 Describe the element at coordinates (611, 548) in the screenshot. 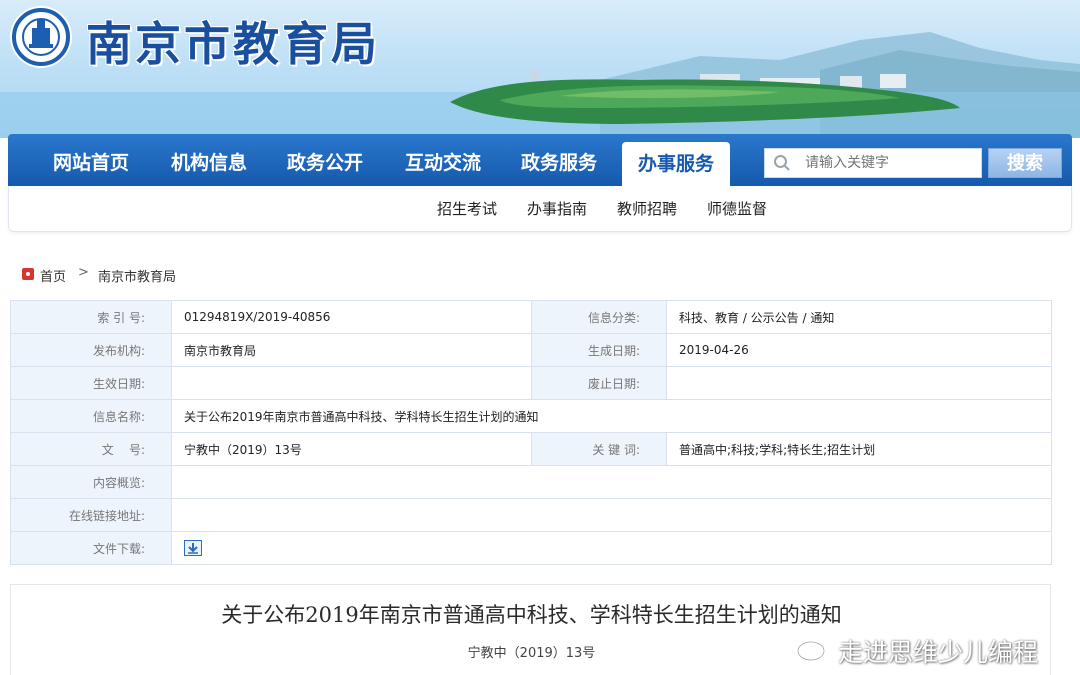

I see `file-download-cell` at that location.